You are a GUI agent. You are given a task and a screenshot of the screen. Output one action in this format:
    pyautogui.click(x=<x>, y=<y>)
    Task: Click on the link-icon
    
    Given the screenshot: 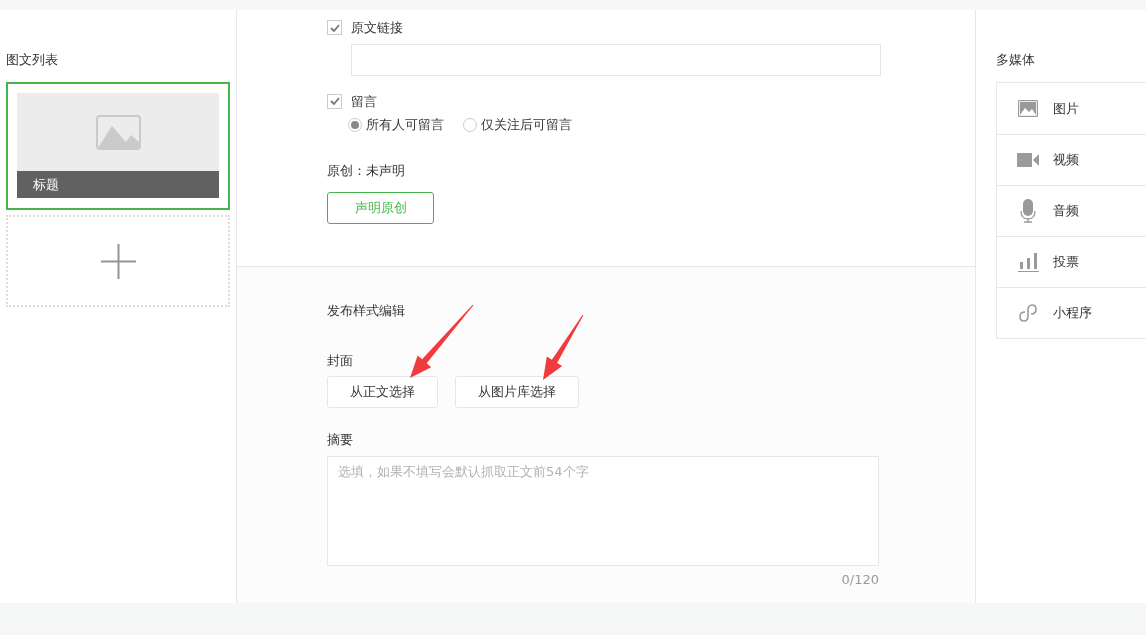 What is the action you would take?
    pyautogui.click(x=1028, y=313)
    